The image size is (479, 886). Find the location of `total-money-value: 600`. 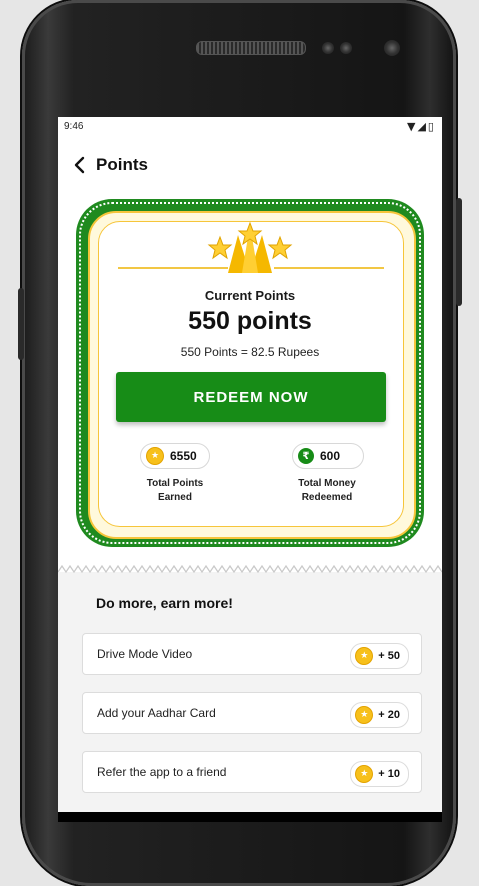

total-money-value: 600 is located at coordinates (330, 456).